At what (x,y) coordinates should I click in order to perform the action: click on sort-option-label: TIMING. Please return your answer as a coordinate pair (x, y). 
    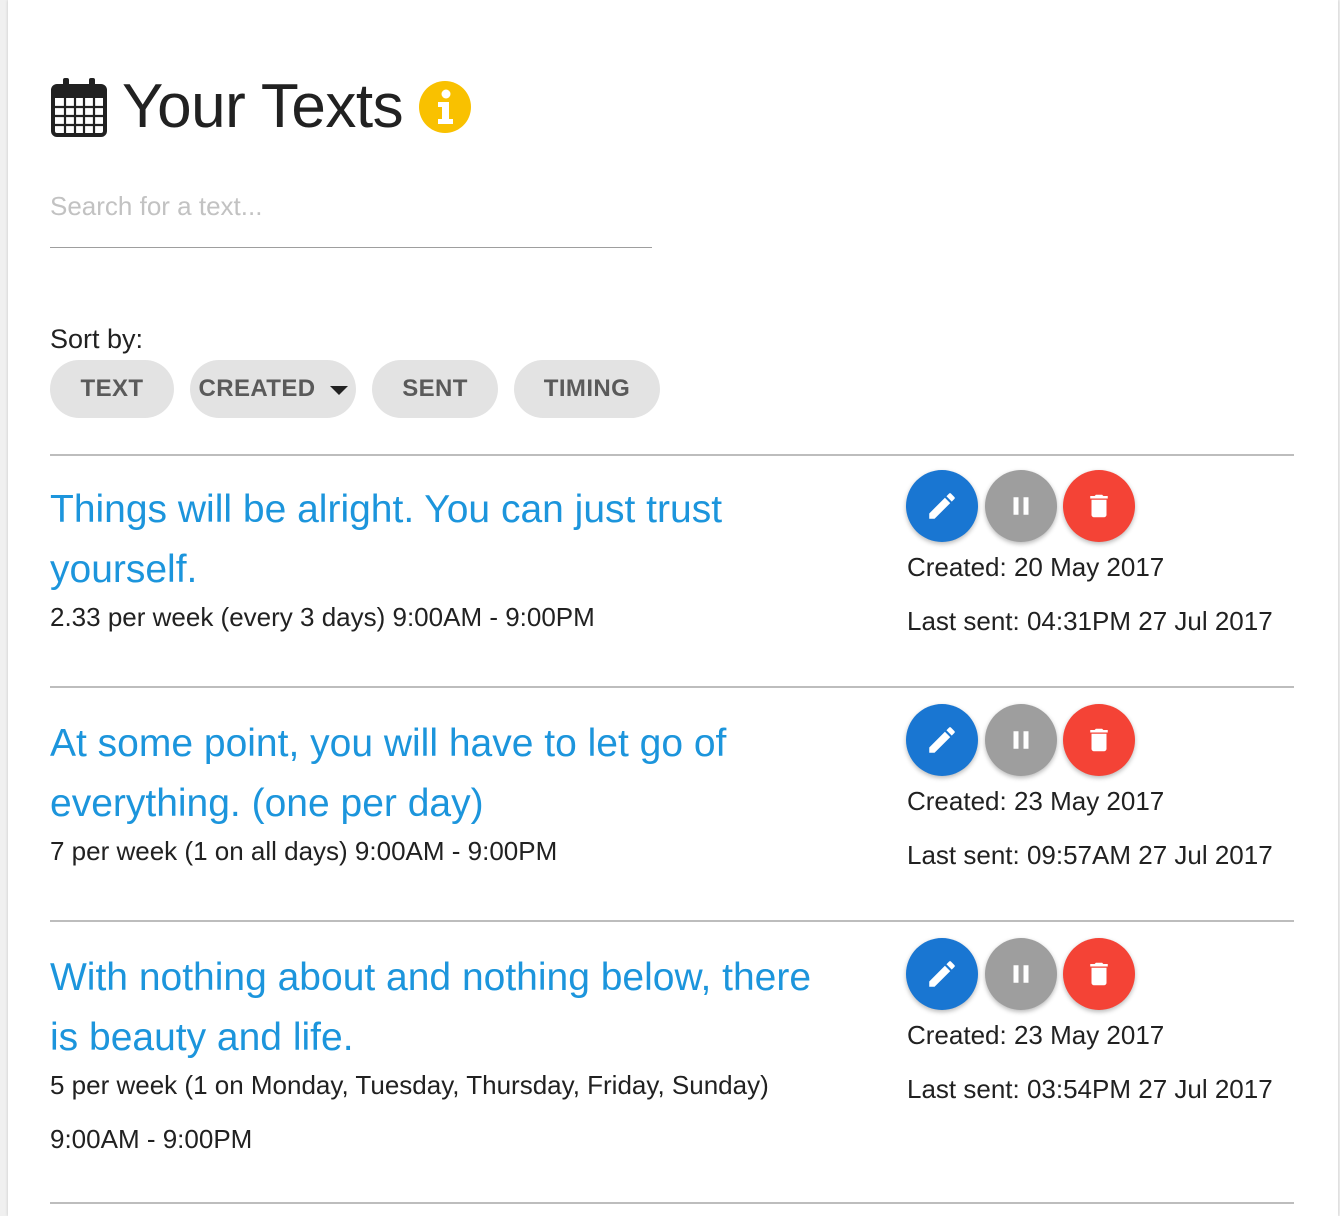
    Looking at the image, I should click on (587, 388).